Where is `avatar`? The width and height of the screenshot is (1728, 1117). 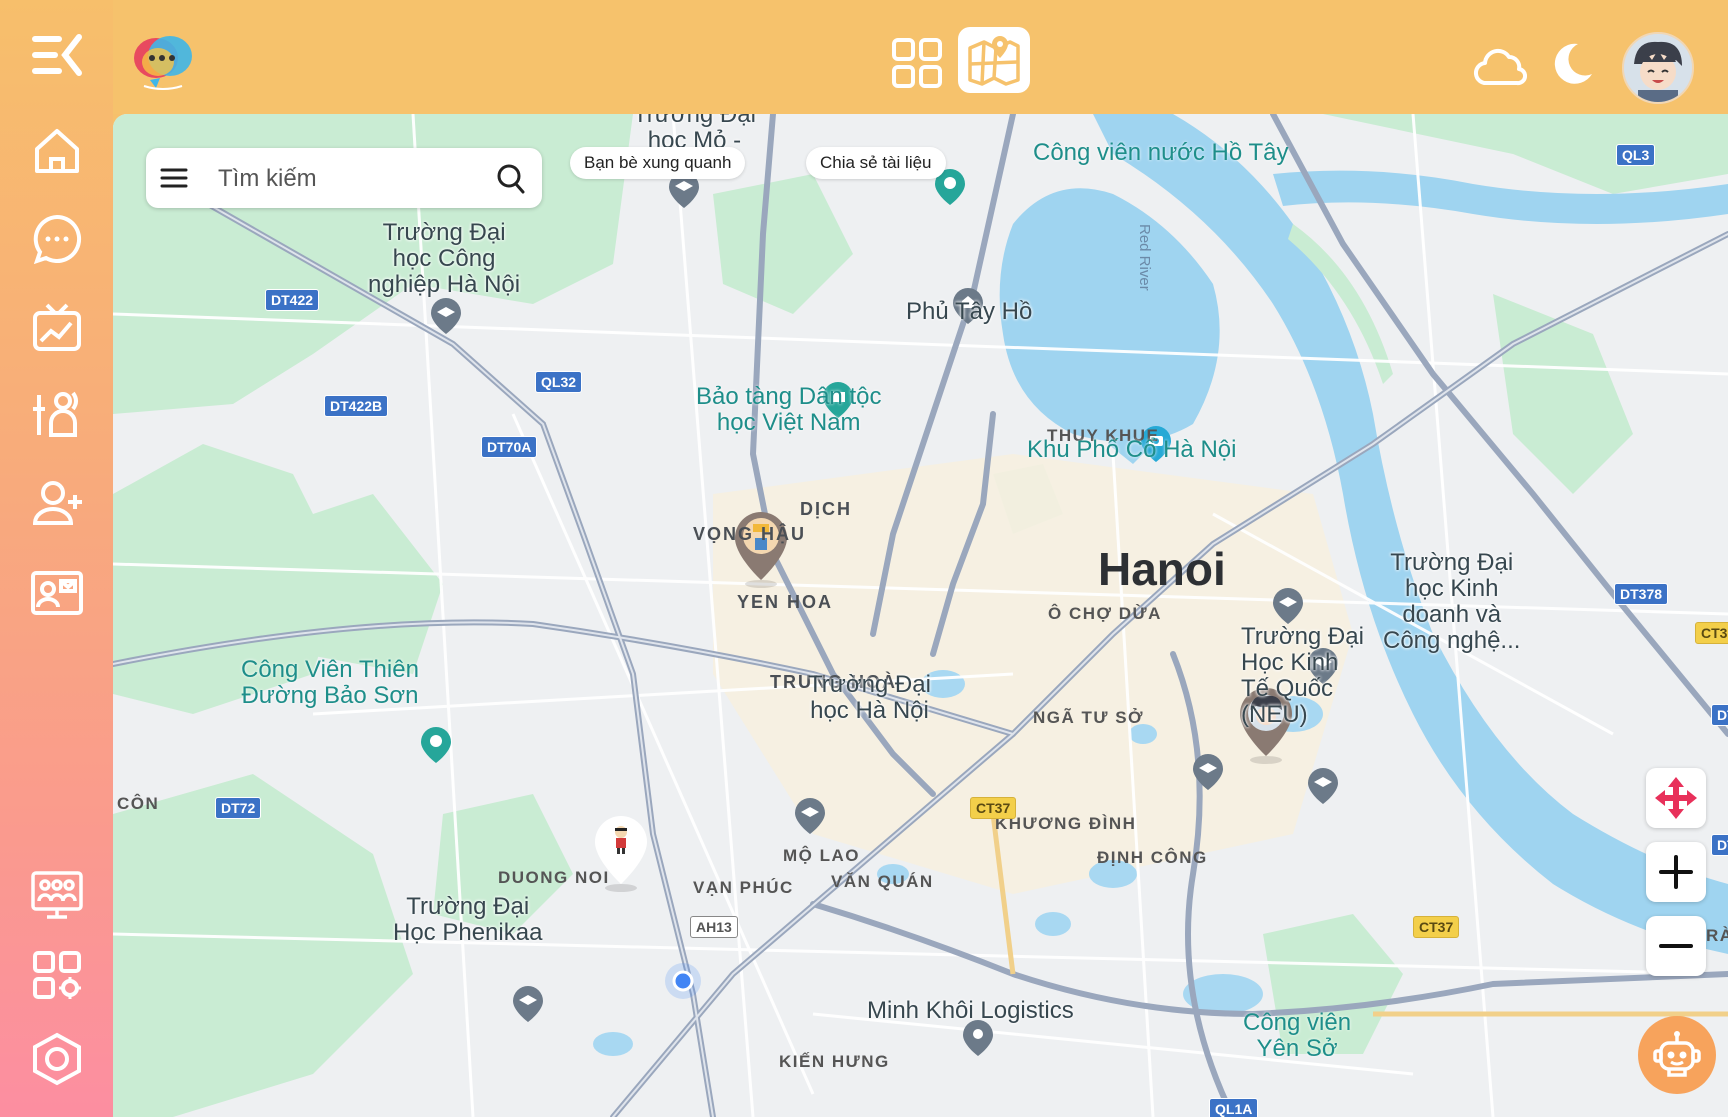 avatar is located at coordinates (1658, 68).